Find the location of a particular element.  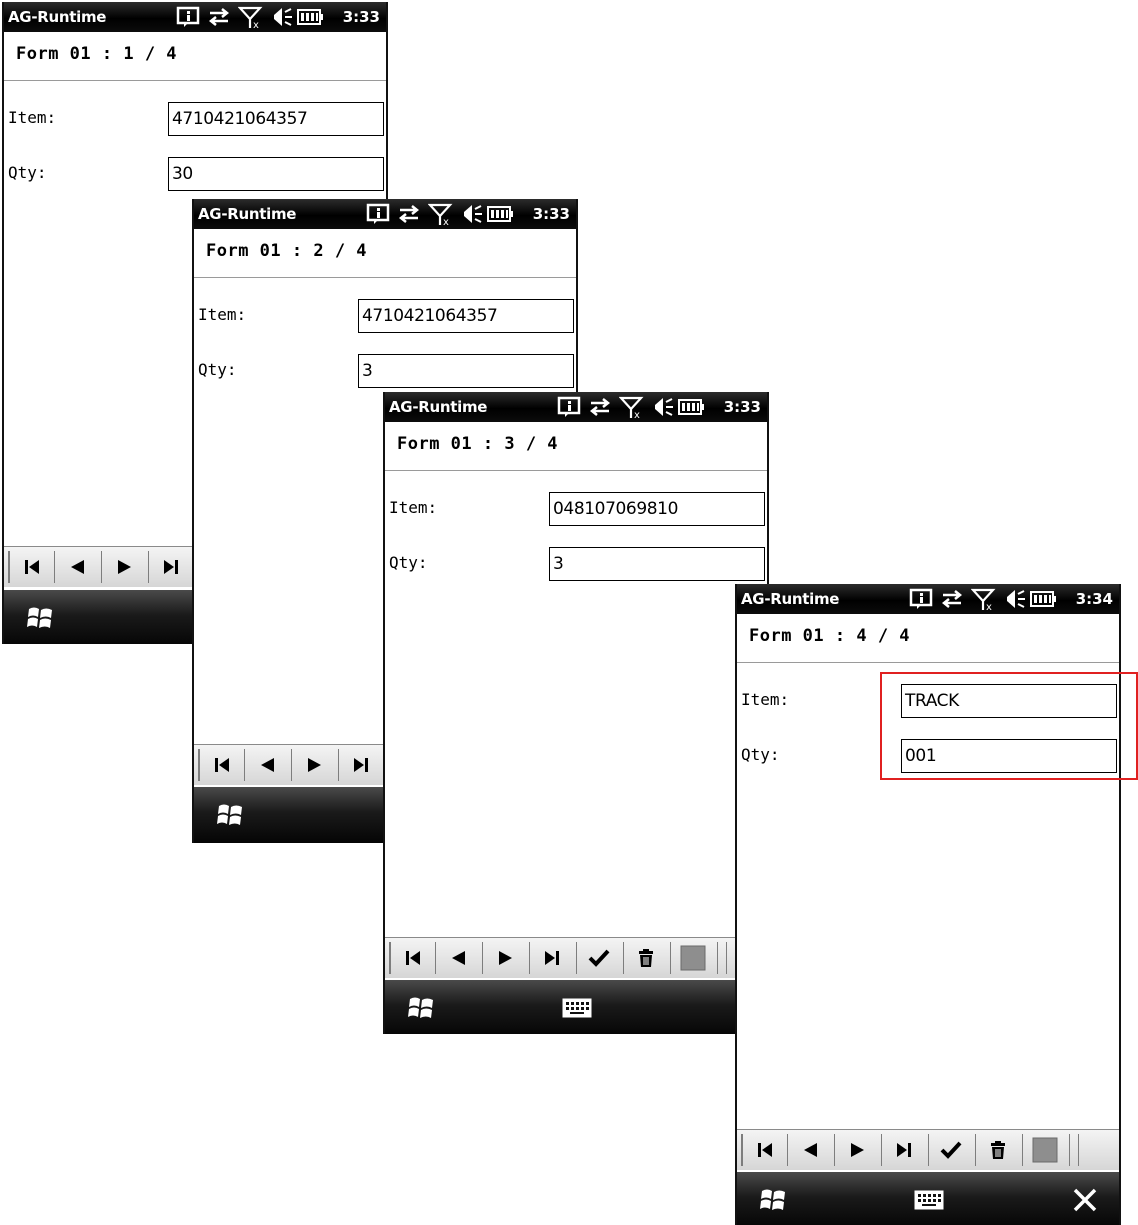

gray-square-icon is located at coordinates (693, 958).